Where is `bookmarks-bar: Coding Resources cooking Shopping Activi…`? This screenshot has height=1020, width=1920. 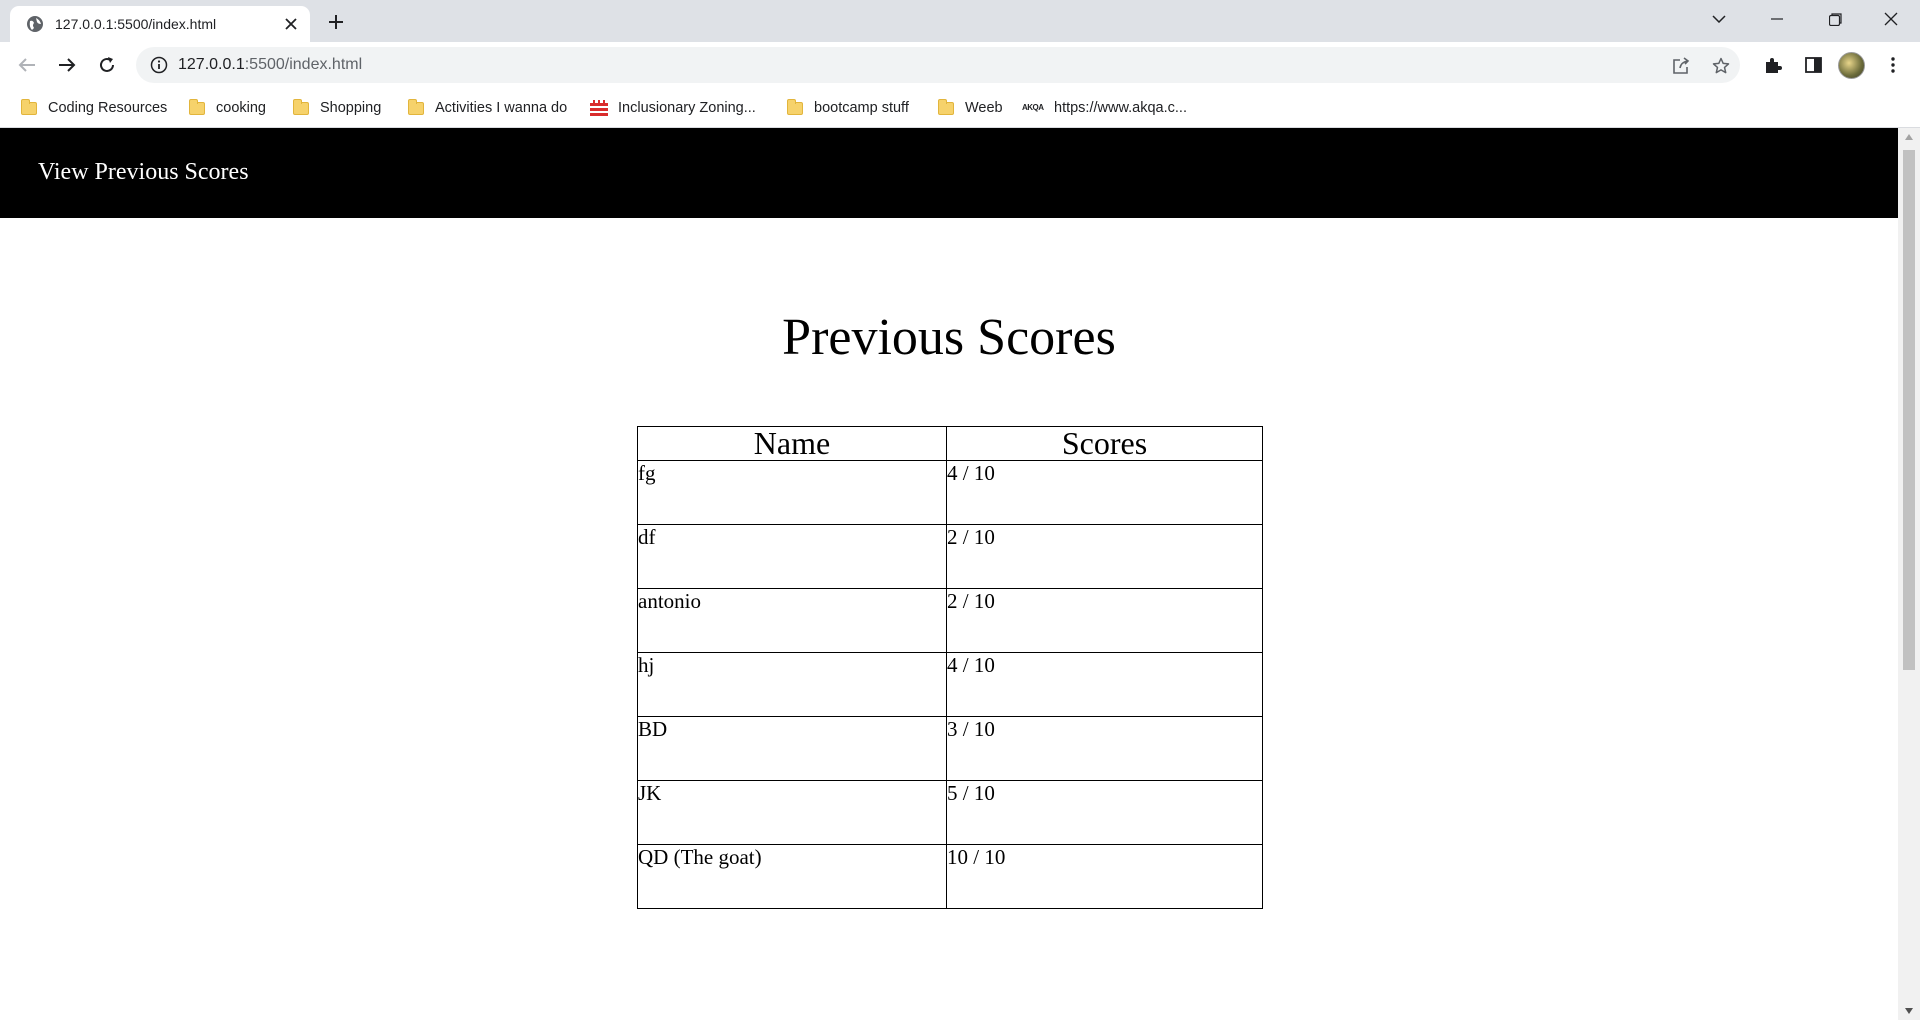 bookmarks-bar: Coding Resources cooking Shopping Activi… is located at coordinates (960, 108).